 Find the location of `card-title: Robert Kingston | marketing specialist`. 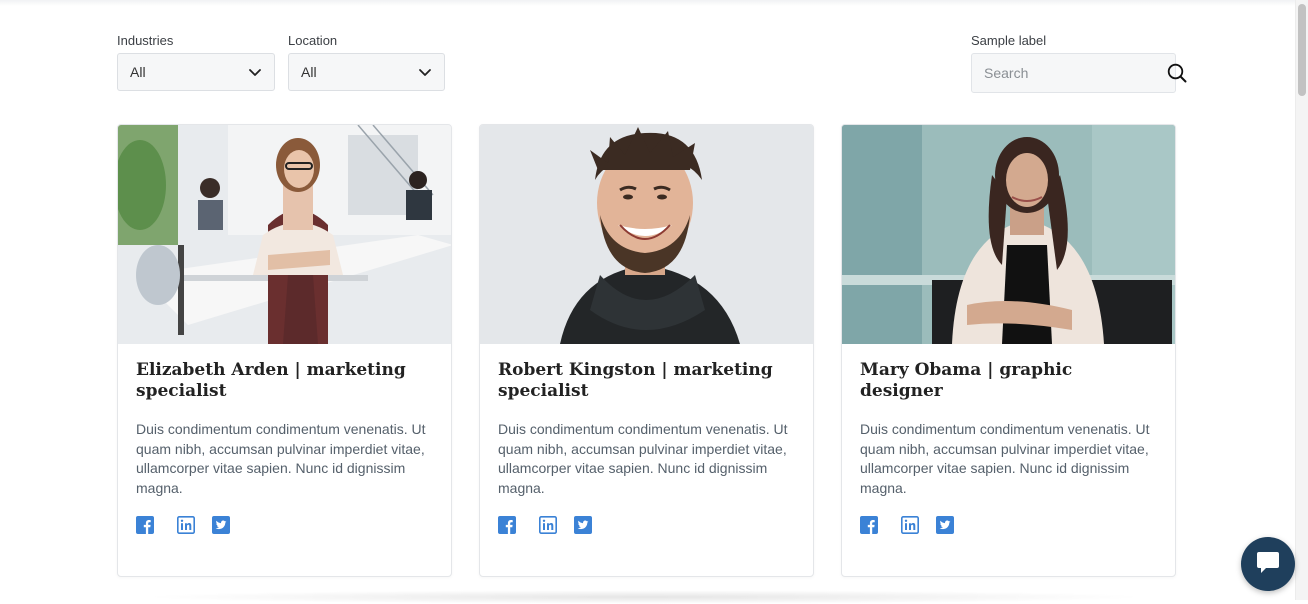

card-title: Robert Kingston | marketing specialist is located at coordinates (635, 380).